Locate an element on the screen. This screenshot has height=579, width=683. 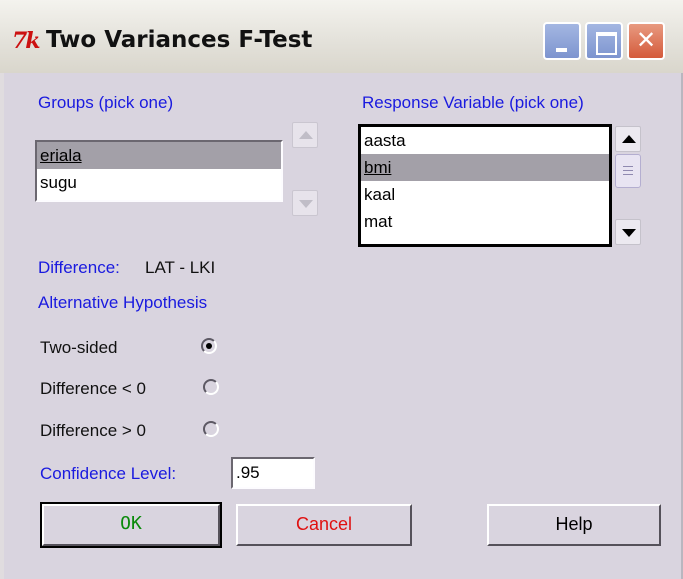
response-label: Response Variable (pick one) is located at coordinates (473, 102).